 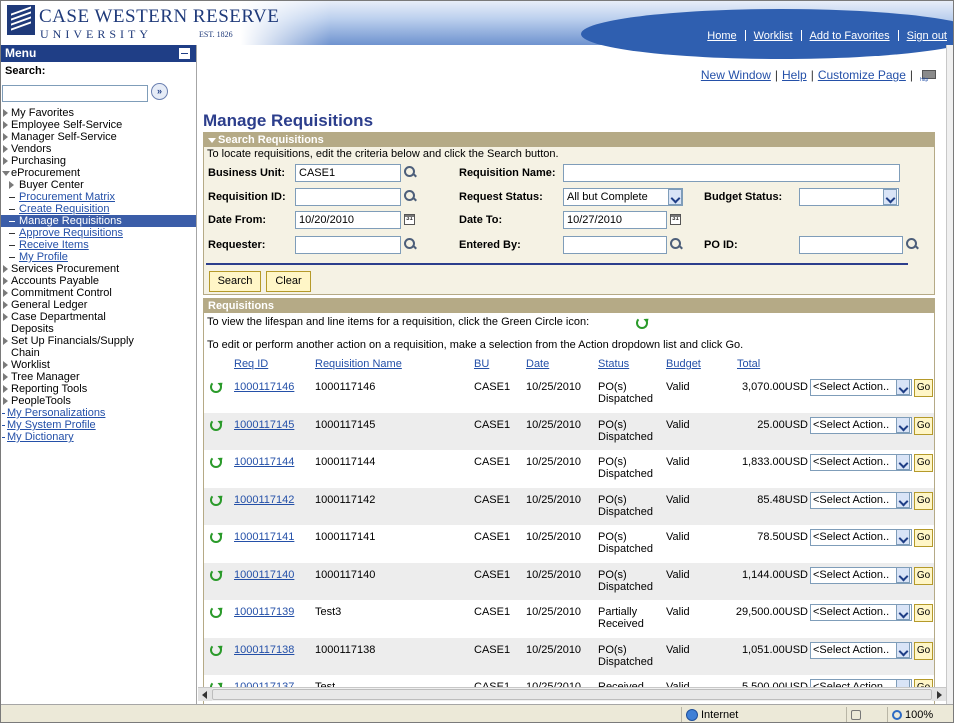 What do you see at coordinates (264, 537) in the screenshot?
I see `req-id-link: 1000117141` at bounding box center [264, 537].